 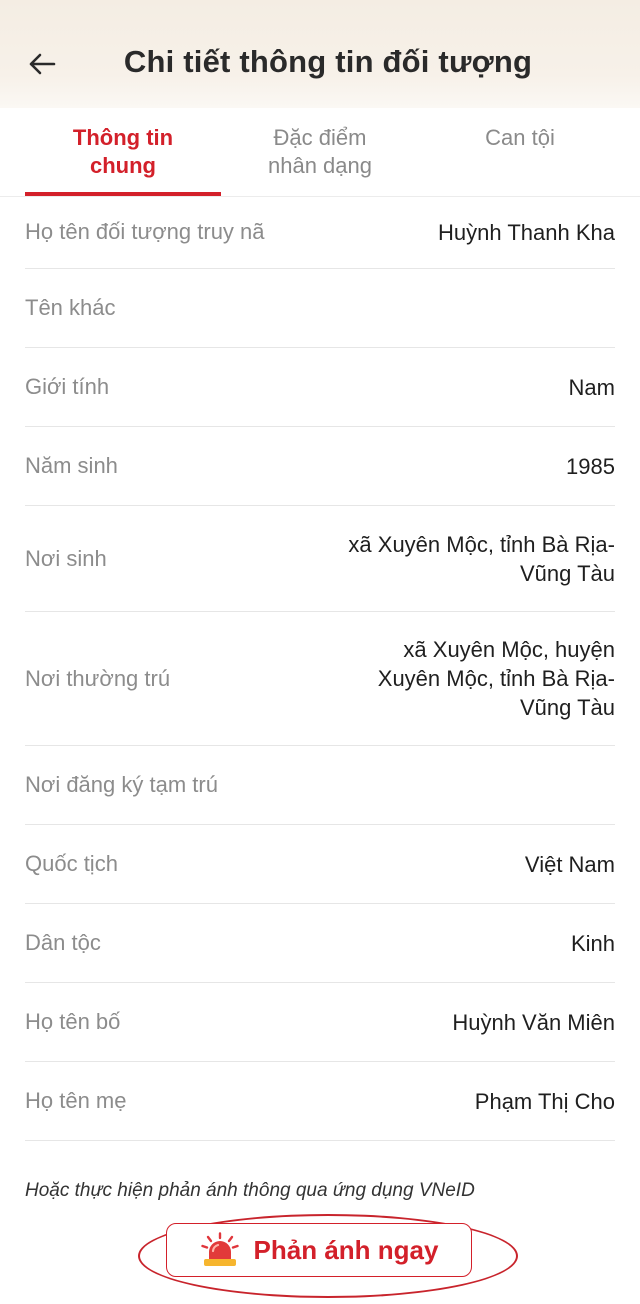 What do you see at coordinates (320, 387) in the screenshot?
I see `detail-row-gender: Giới tính Nam` at bounding box center [320, 387].